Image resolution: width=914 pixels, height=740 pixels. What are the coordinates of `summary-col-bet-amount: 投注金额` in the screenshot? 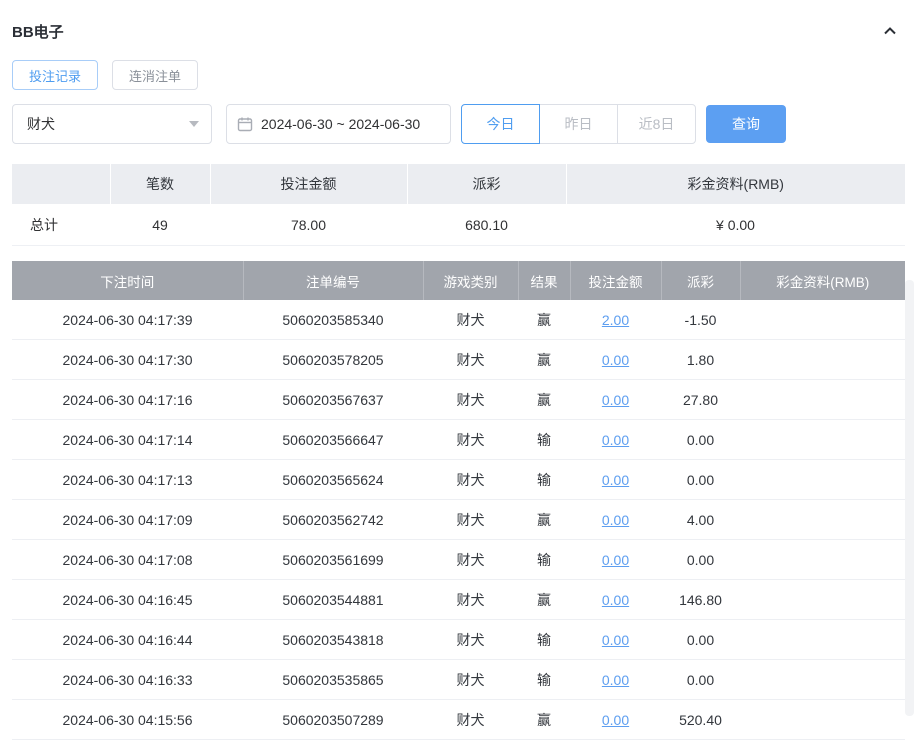 It's located at (309, 184).